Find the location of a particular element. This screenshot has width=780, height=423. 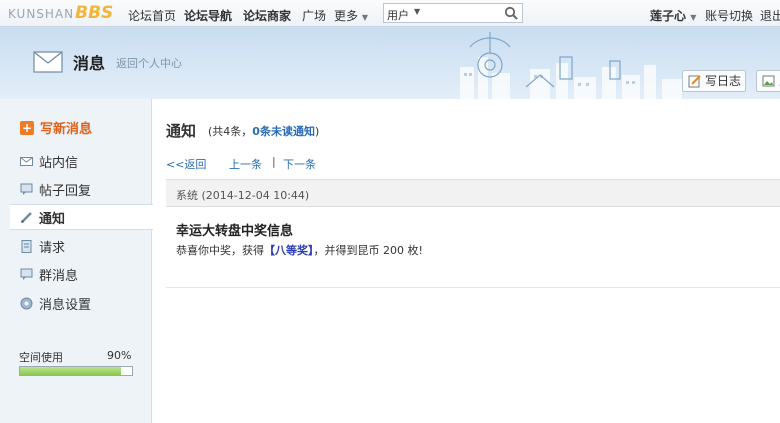

sidebar-item-notifications: 通知 is located at coordinates (81, 217).